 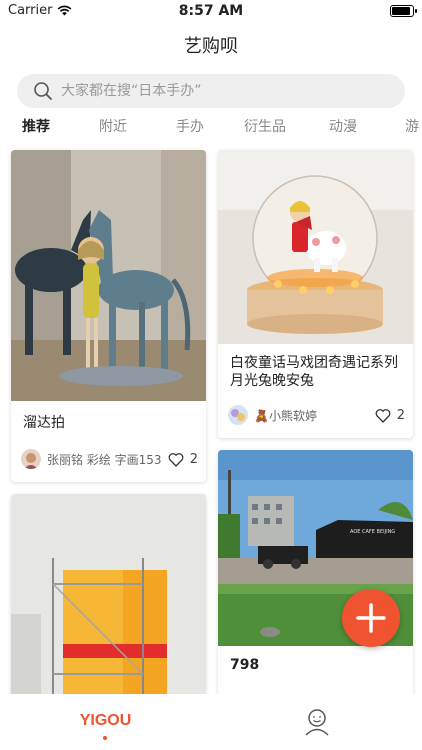 What do you see at coordinates (285, 415) in the screenshot?
I see `author-name: 🧸小熊软婷` at bounding box center [285, 415].